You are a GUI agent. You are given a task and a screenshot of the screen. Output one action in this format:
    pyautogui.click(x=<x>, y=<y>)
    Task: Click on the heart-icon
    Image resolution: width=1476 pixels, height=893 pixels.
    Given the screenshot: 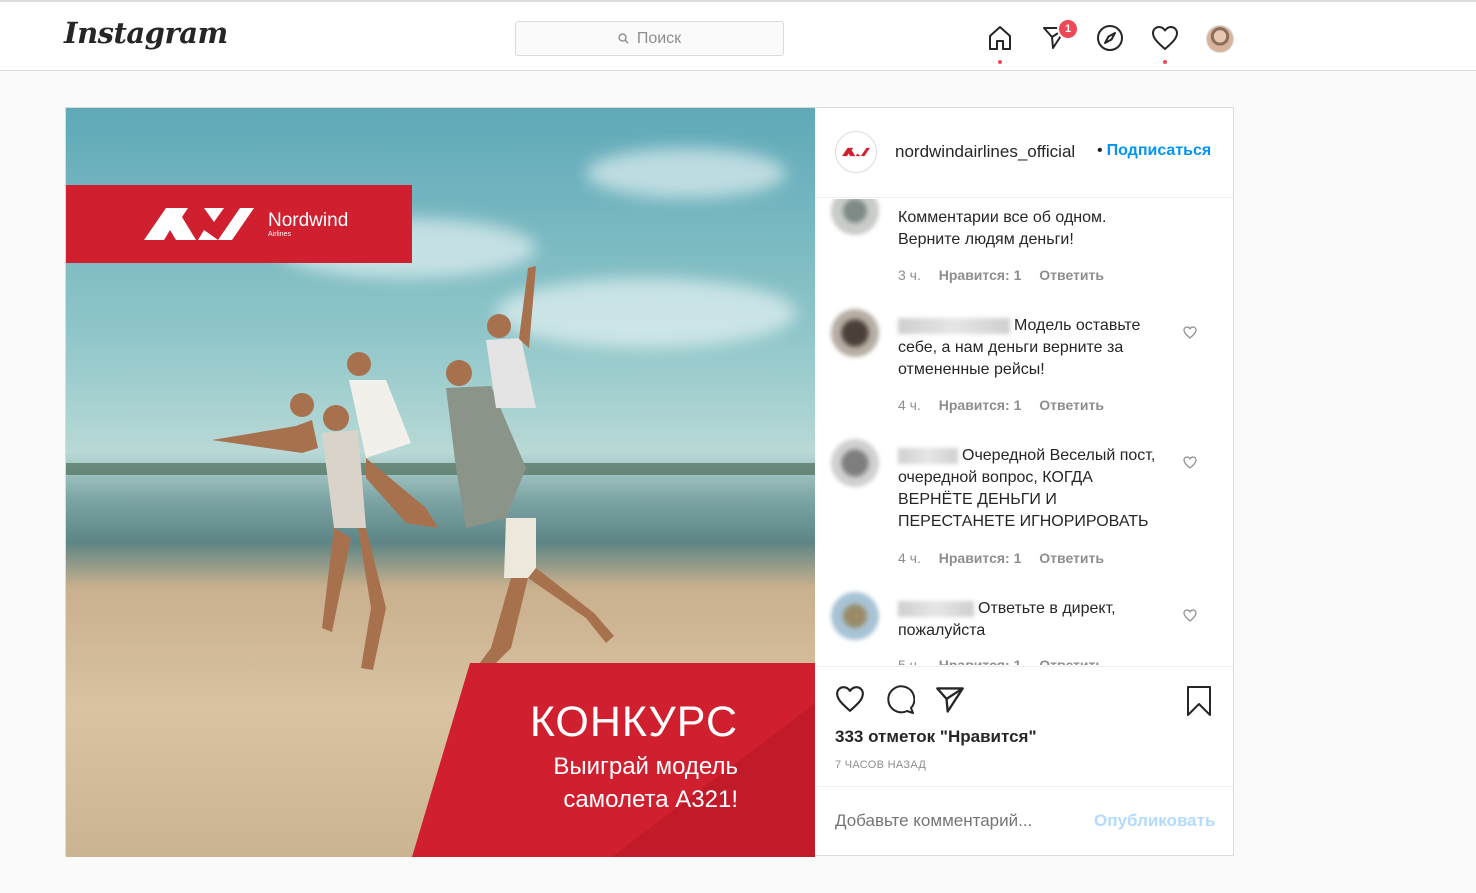 What is the action you would take?
    pyautogui.click(x=1165, y=38)
    